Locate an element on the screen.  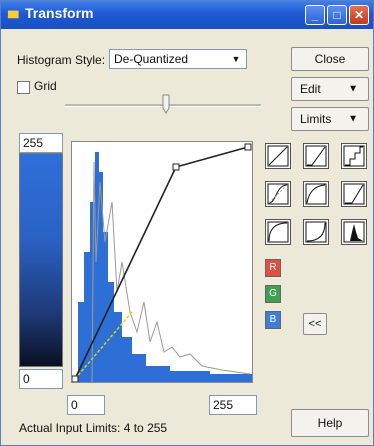
output-max-value: 255 is located at coordinates (33, 143).